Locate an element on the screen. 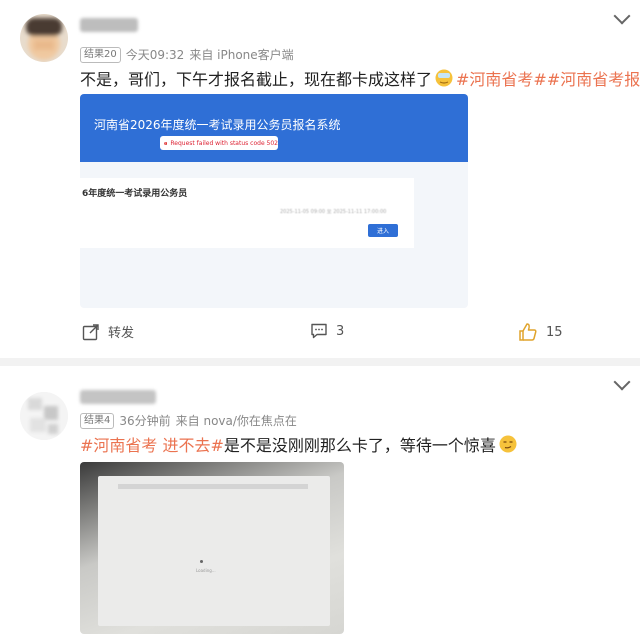  result-badge-2: 结果4 is located at coordinates (97, 420).